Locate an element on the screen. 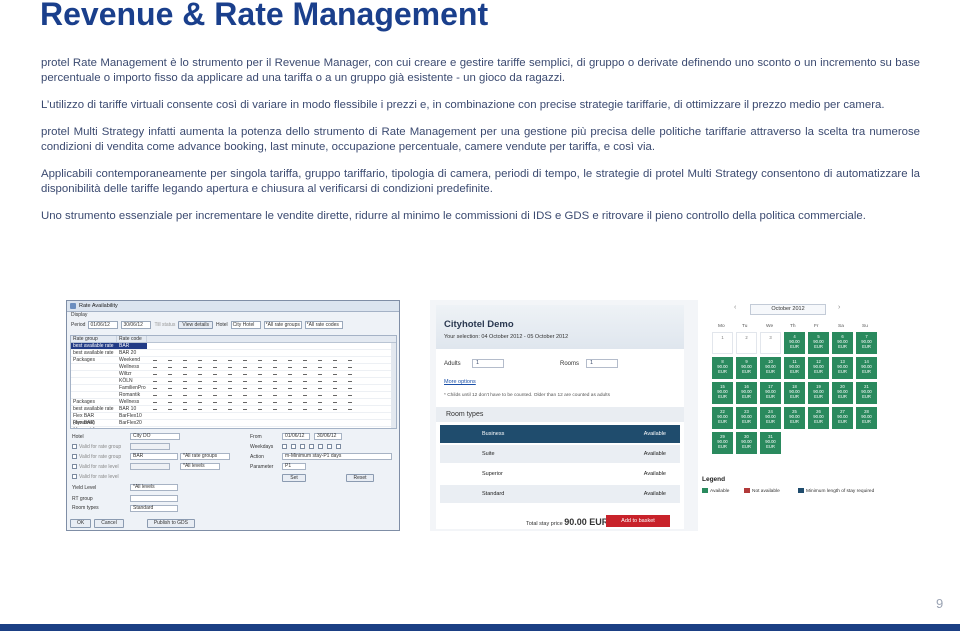 Image resolution: width=960 pixels, height=631 pixels. calendar-day: 27 90.00 EUR is located at coordinates (842, 418).